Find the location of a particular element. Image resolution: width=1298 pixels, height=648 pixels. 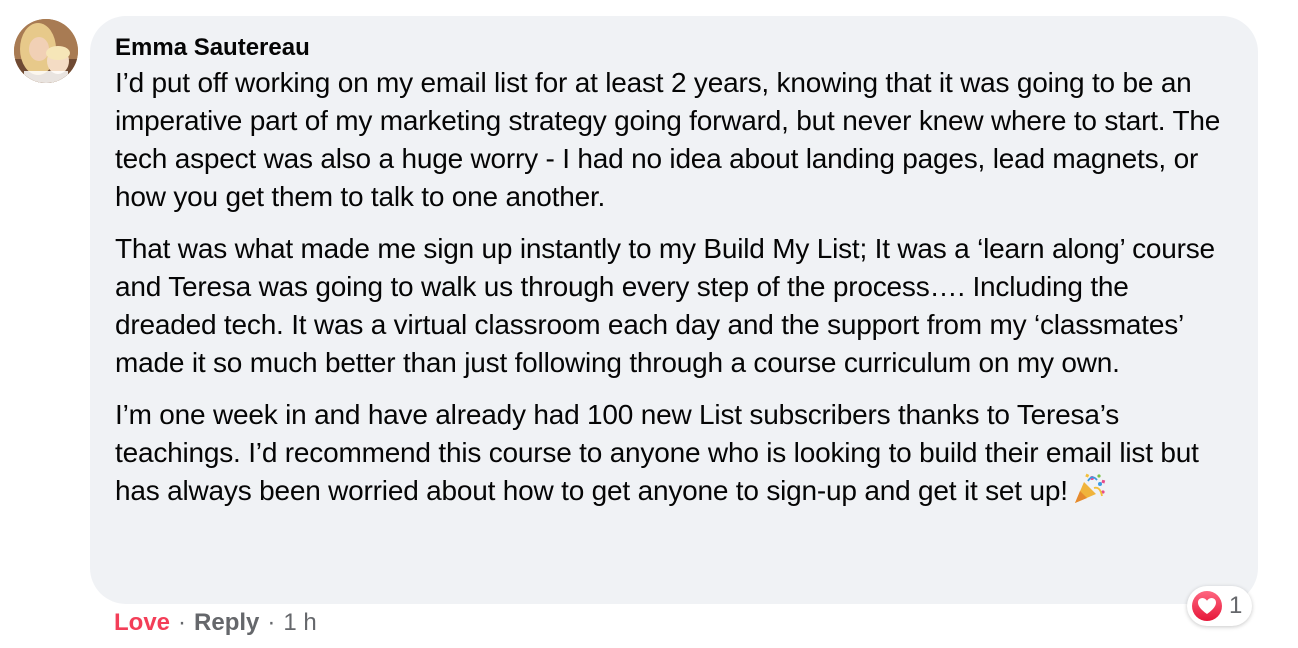

reply-button: Reply is located at coordinates (226, 623).